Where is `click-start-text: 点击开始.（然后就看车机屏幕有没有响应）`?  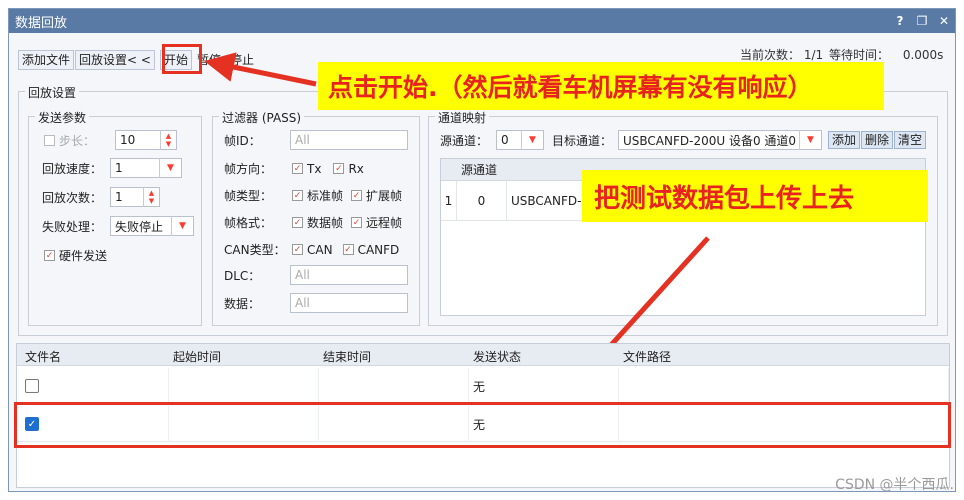 click-start-text: 点击开始.（然后就看车机屏幕有没有响应） is located at coordinates (570, 87).